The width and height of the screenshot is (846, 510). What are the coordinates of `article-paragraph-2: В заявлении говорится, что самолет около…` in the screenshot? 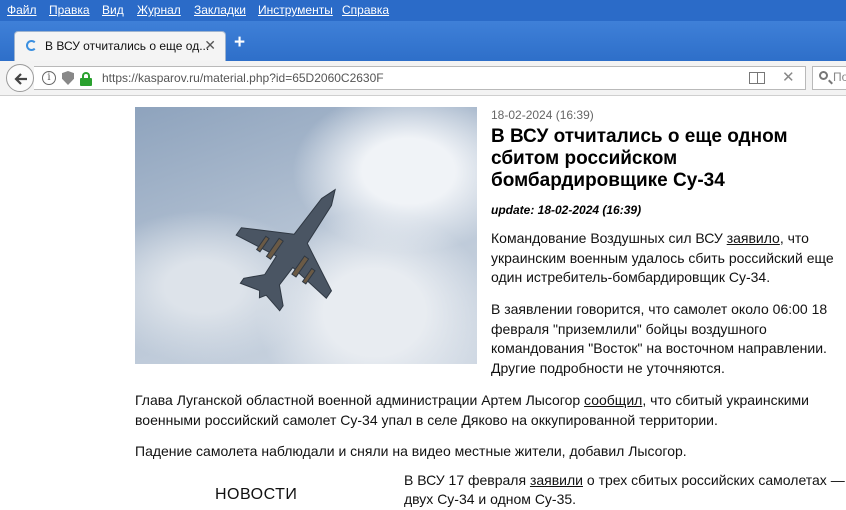 It's located at (659, 338).